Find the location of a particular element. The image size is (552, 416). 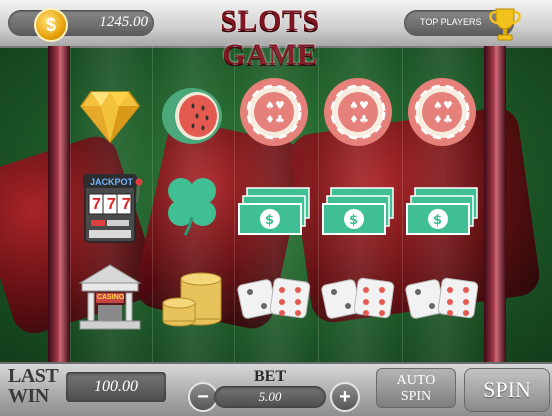

jackpot-label: JACKPOT is located at coordinates (112, 182).